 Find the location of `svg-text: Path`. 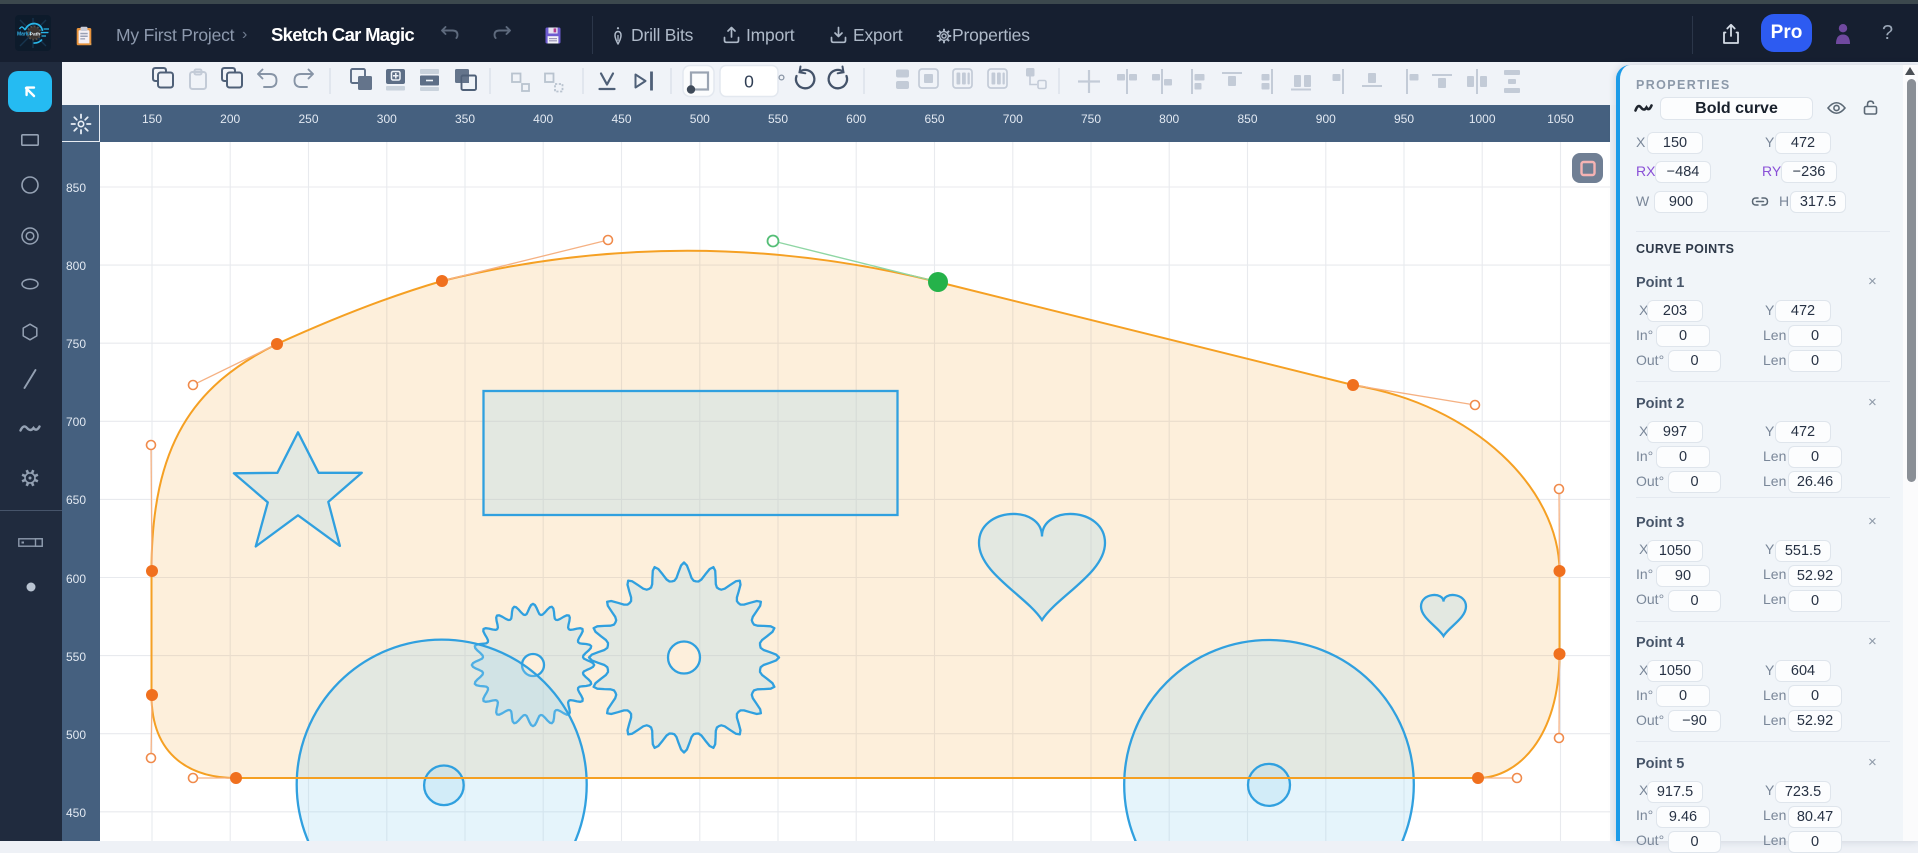

svg-text: Path is located at coordinates (35, 34).